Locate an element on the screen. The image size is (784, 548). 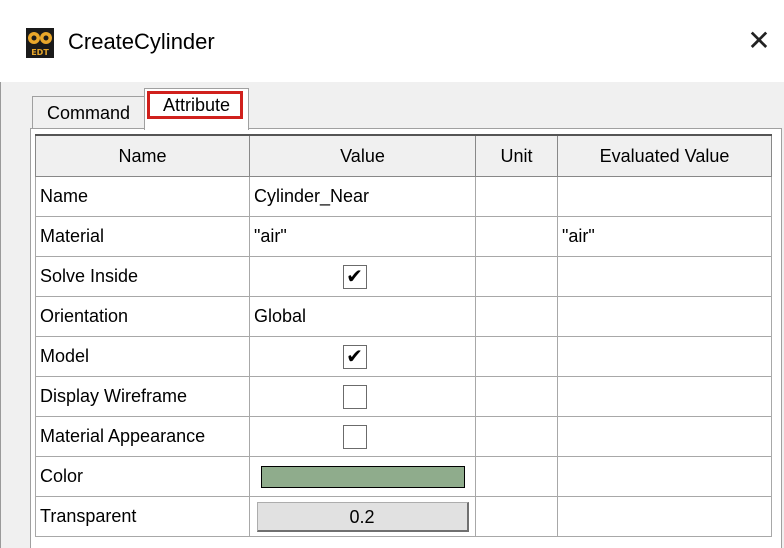
table-row: Color is located at coordinates (403, 476).